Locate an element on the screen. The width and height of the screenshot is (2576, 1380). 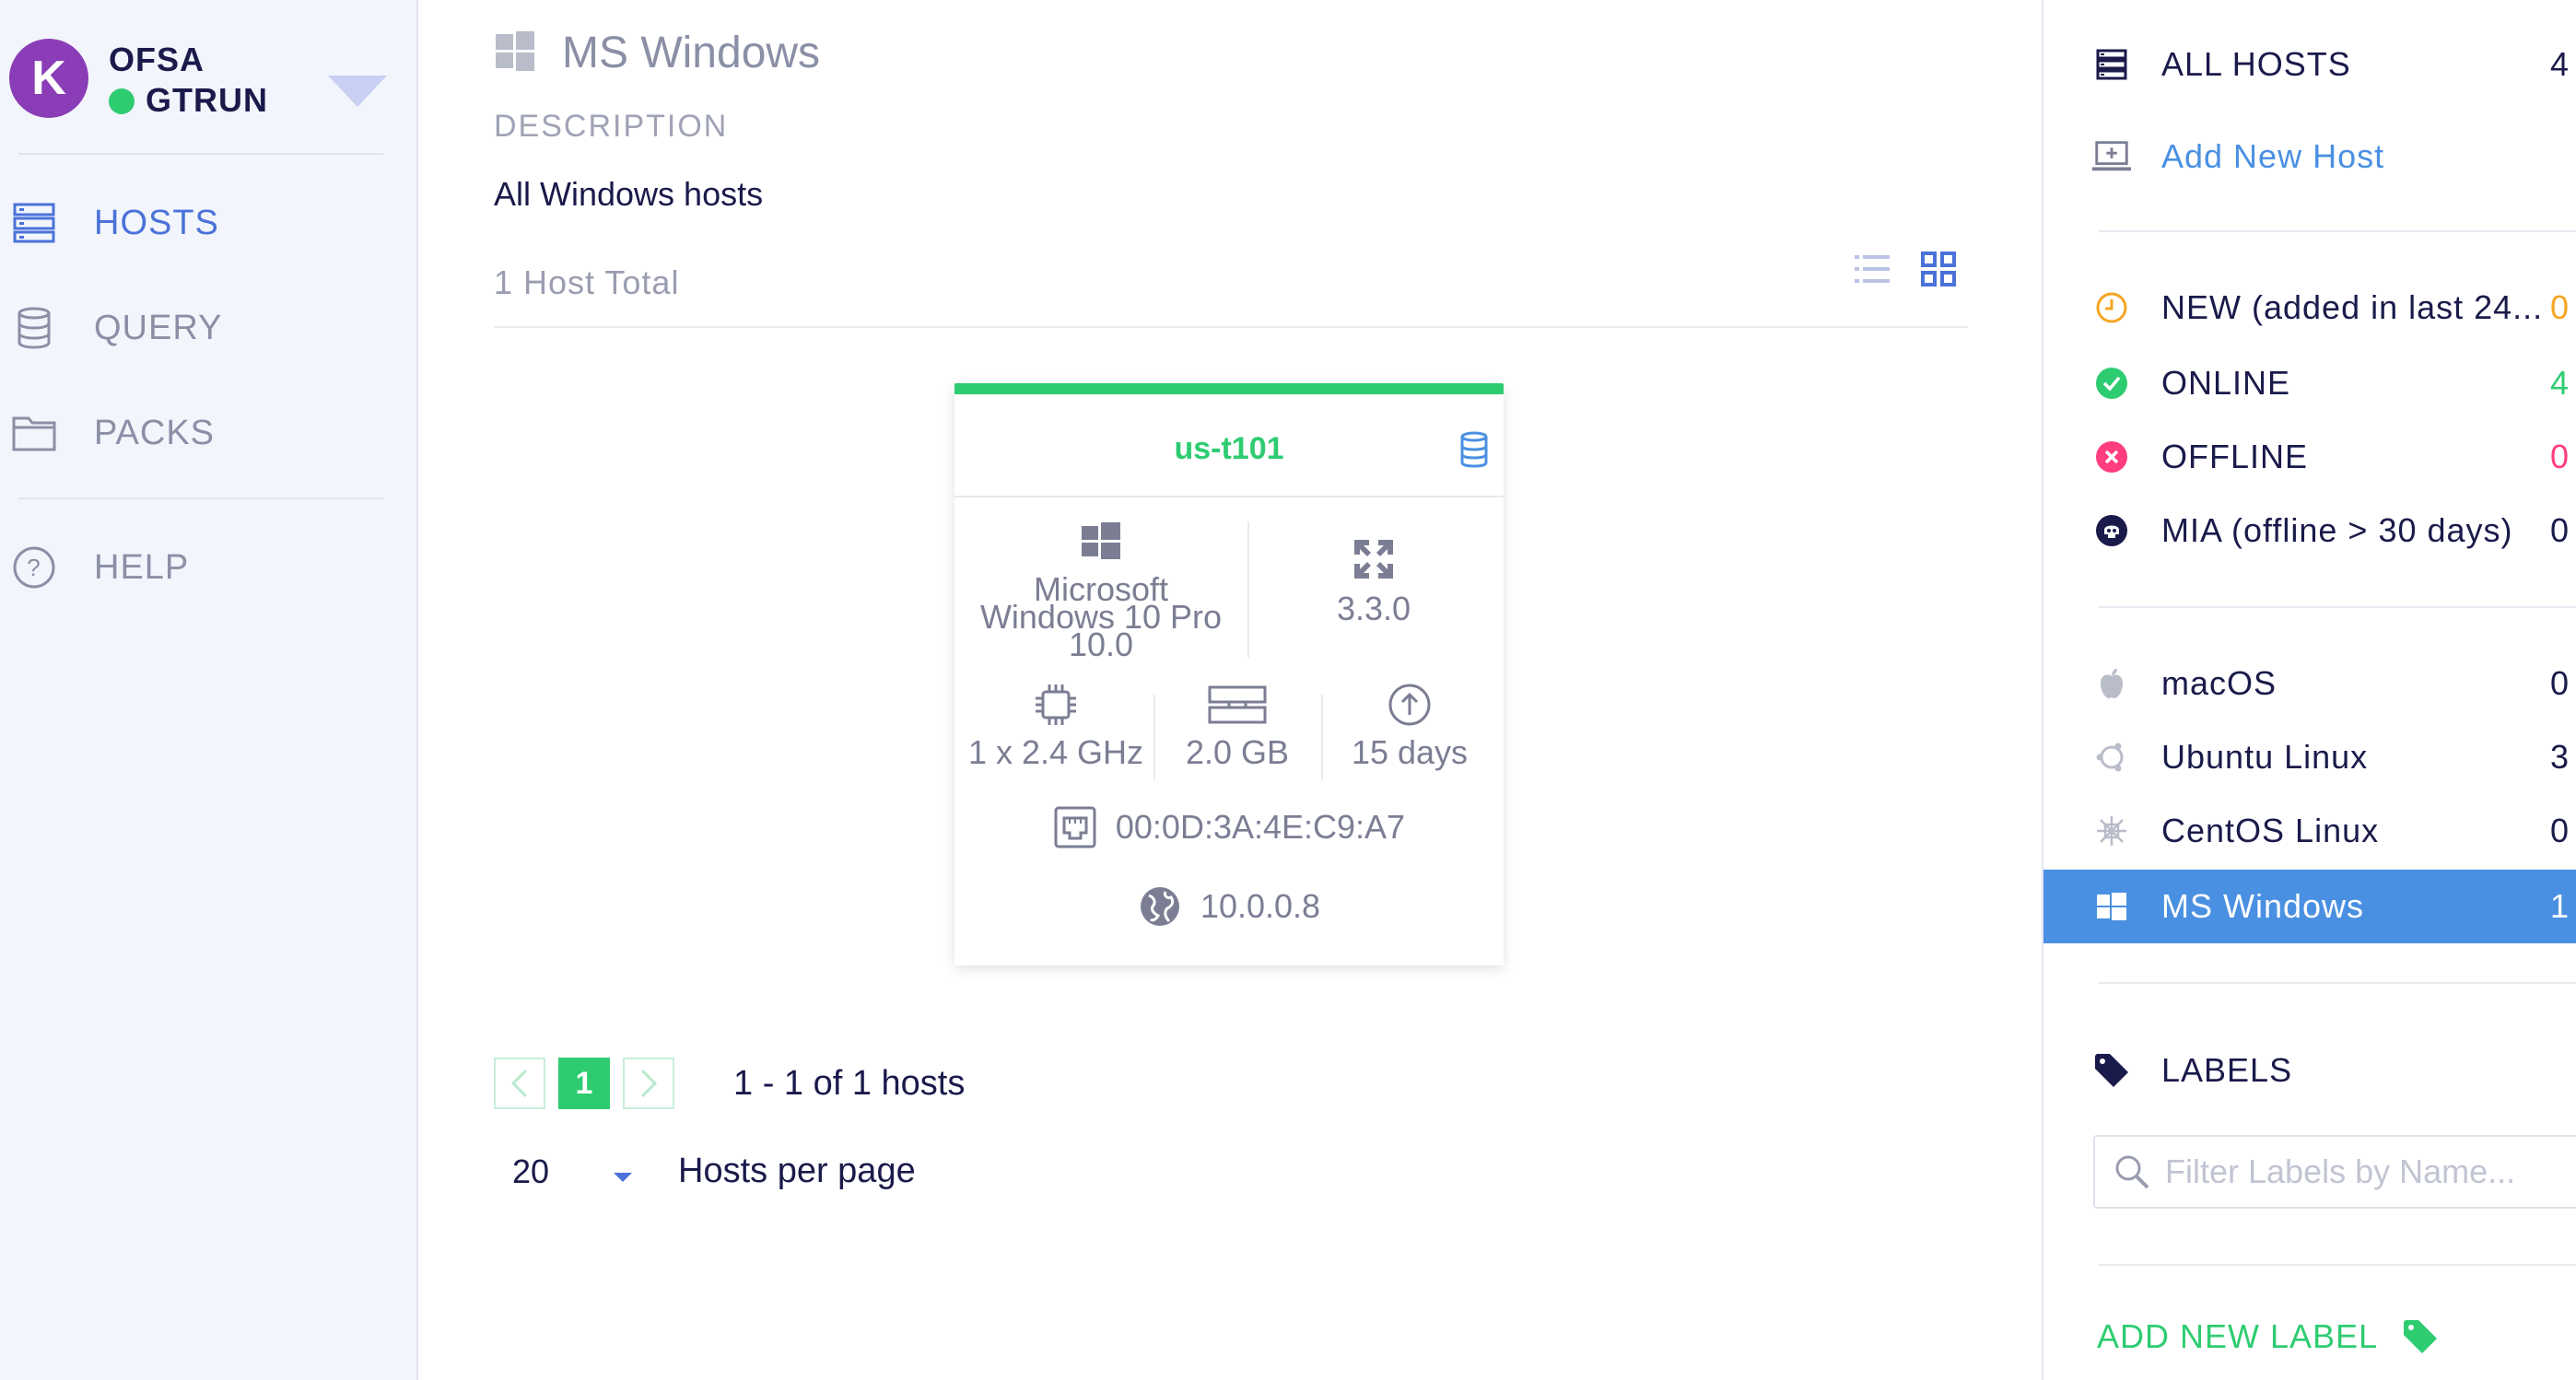
nav-label-packs: PACKS is located at coordinates (155, 432).